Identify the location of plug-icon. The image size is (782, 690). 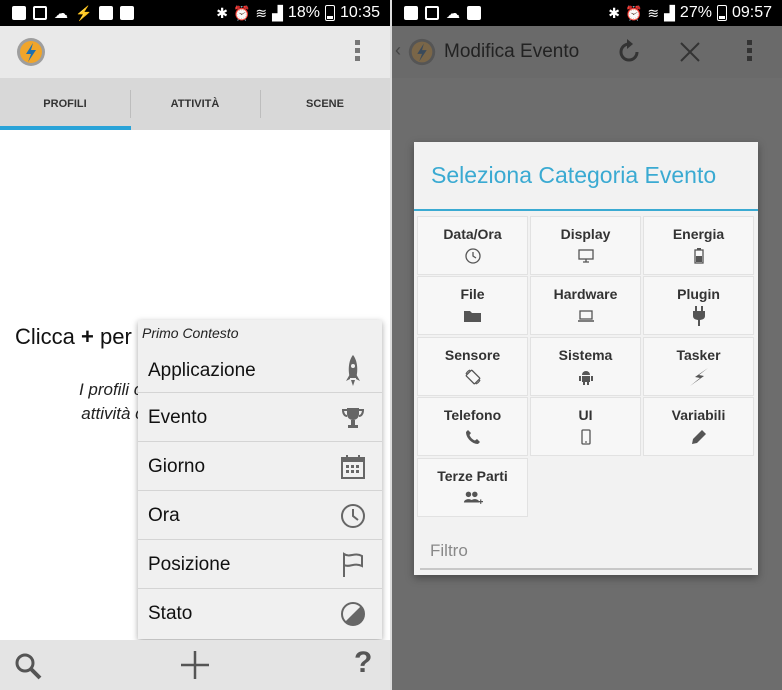
(699, 316).